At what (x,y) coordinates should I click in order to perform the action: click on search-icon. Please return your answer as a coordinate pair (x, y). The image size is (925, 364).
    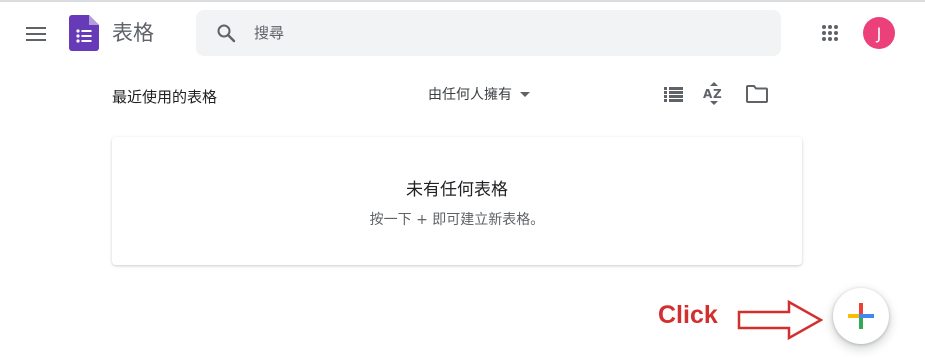
    Looking at the image, I should click on (226, 33).